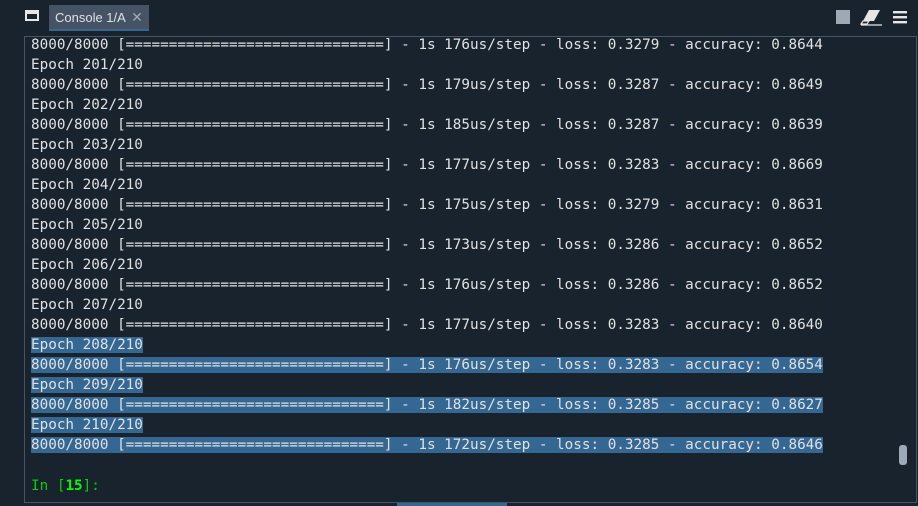  What do you see at coordinates (843, 17) in the screenshot?
I see `stop-icon` at bounding box center [843, 17].